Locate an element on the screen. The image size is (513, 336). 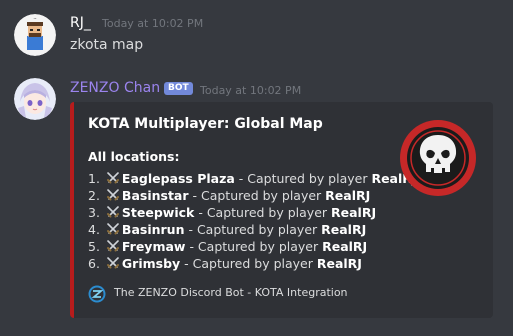
bot-avatar is located at coordinates (35, 99).